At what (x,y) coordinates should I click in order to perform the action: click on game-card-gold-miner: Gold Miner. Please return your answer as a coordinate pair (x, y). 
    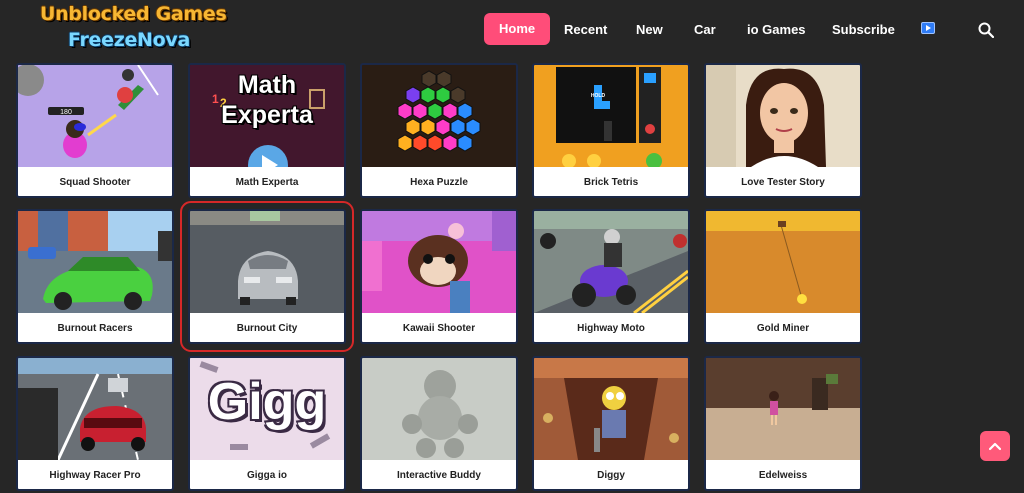
    Looking at the image, I should click on (783, 276).